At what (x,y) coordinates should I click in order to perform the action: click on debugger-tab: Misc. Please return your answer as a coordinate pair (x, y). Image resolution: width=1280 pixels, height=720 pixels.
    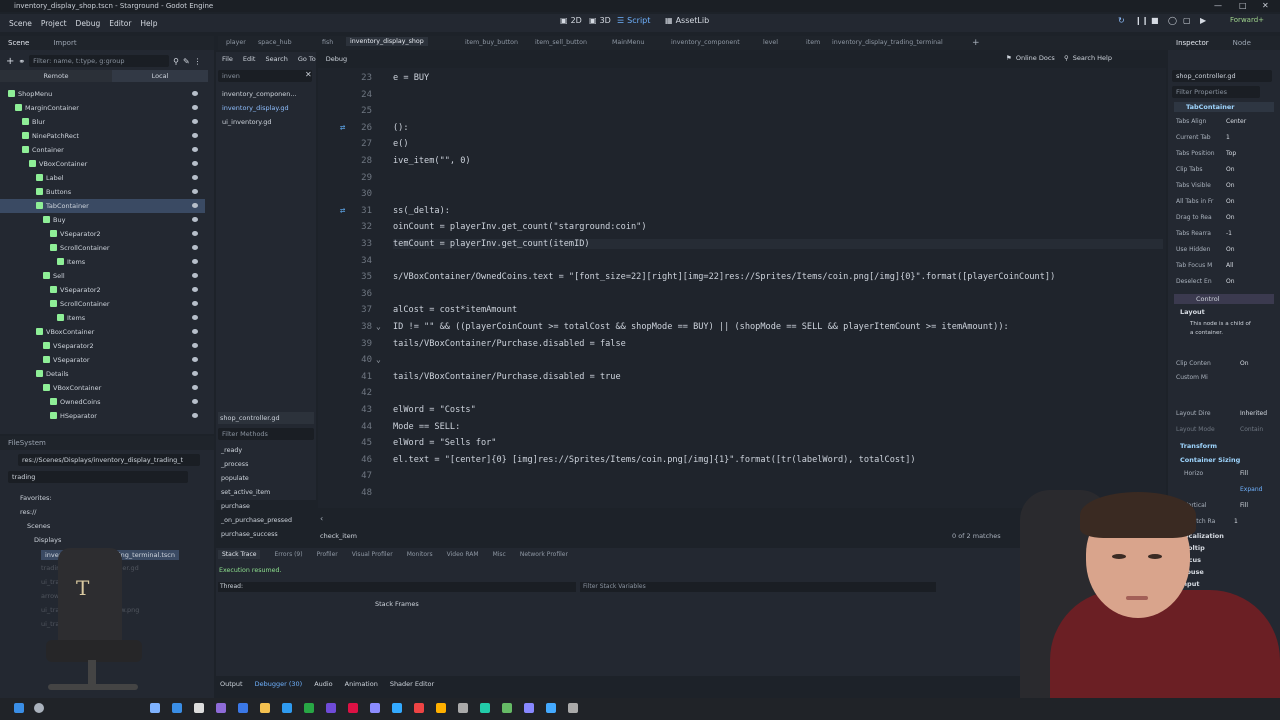
    Looking at the image, I should click on (499, 554).